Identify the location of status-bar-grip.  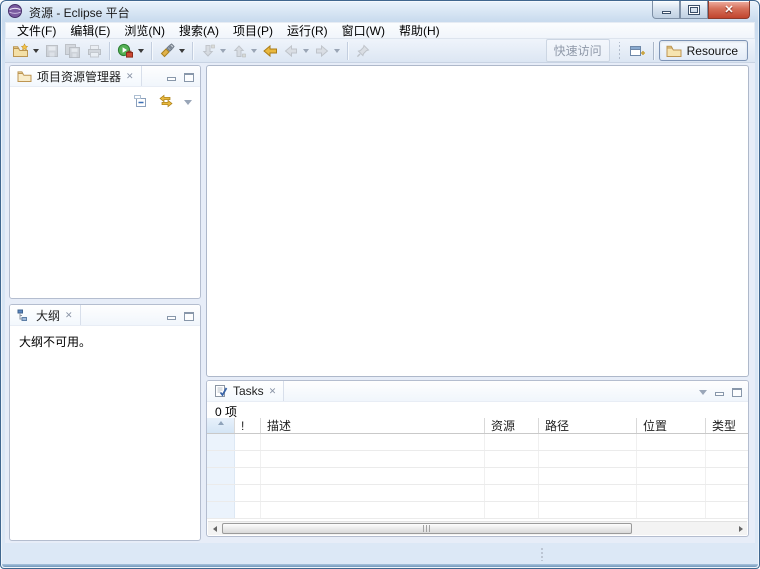
(542, 554).